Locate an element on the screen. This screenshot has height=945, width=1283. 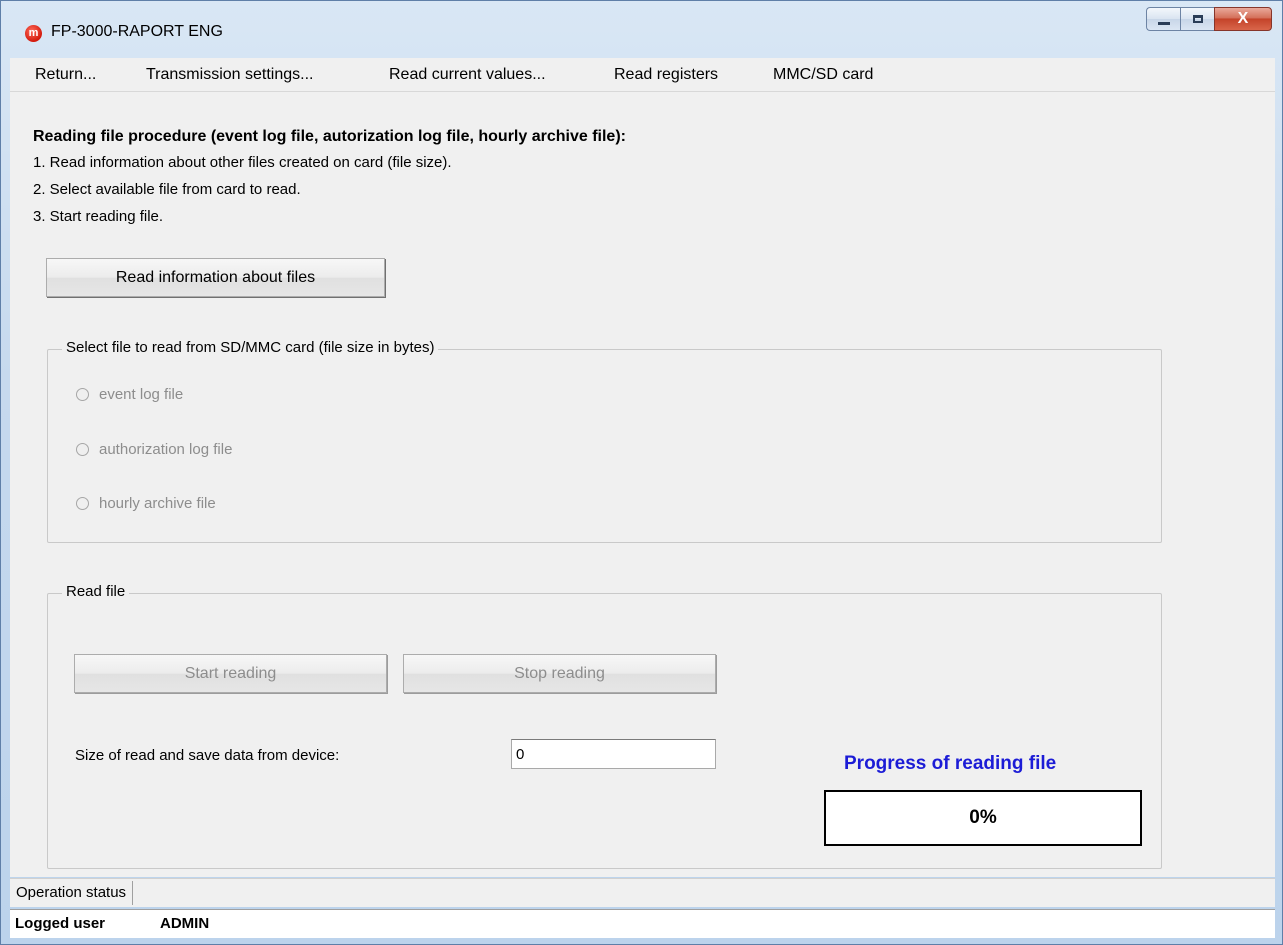
radio-label: hourly archive file is located at coordinates (157, 503).